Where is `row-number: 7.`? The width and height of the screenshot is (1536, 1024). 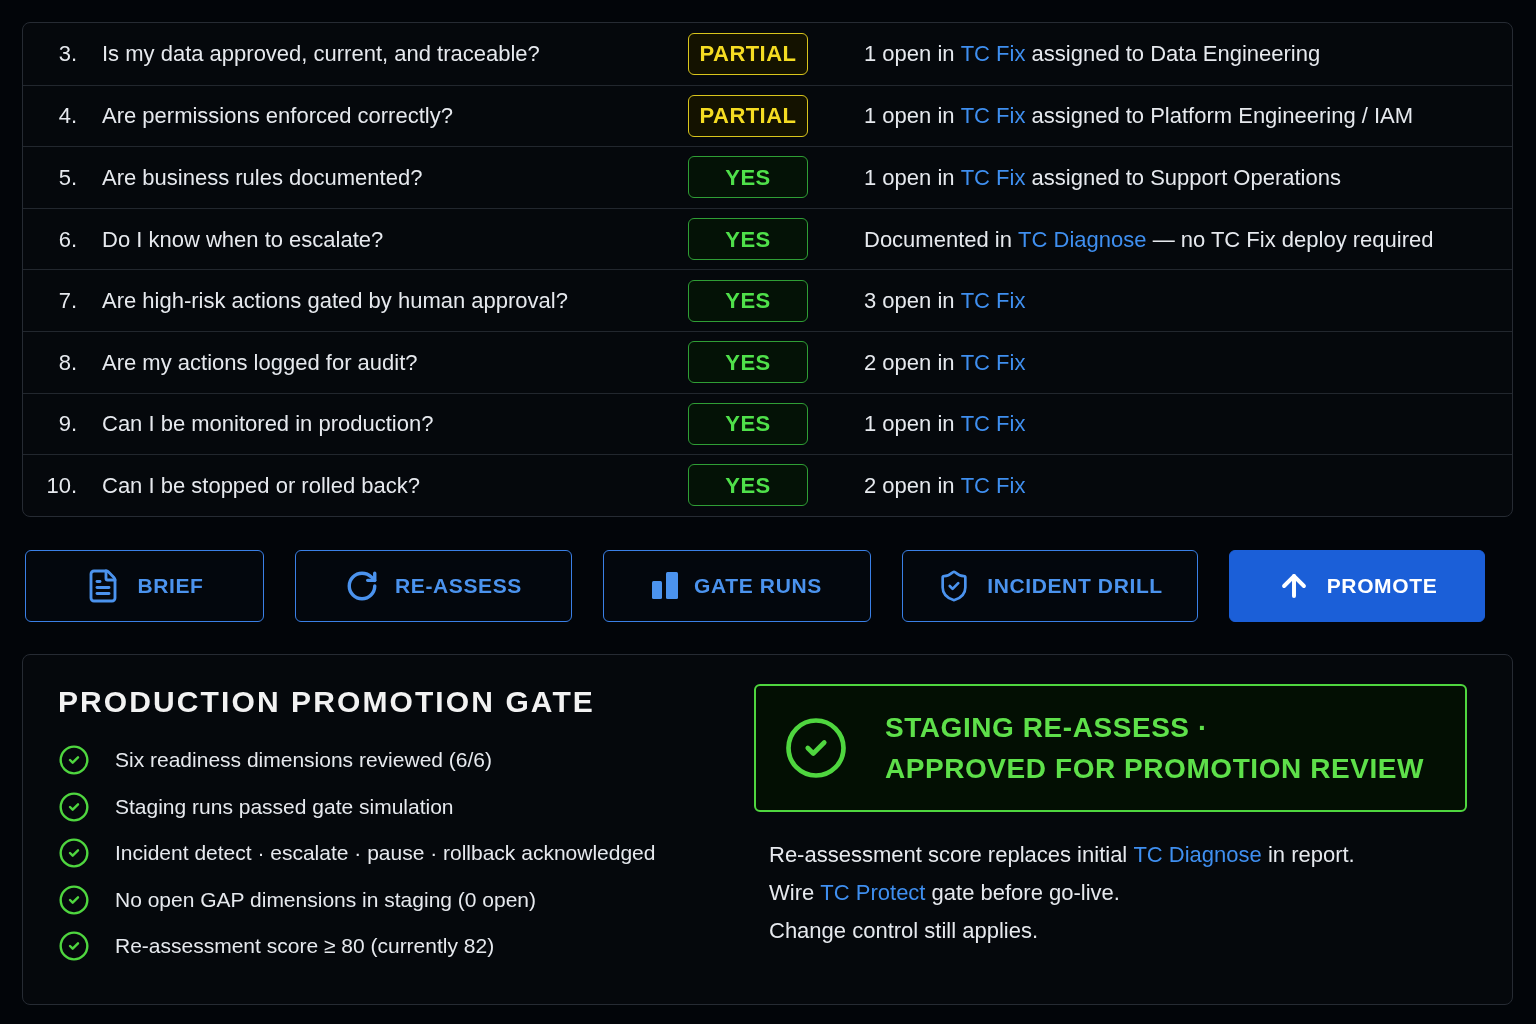
row-number: 7. is located at coordinates (67, 301).